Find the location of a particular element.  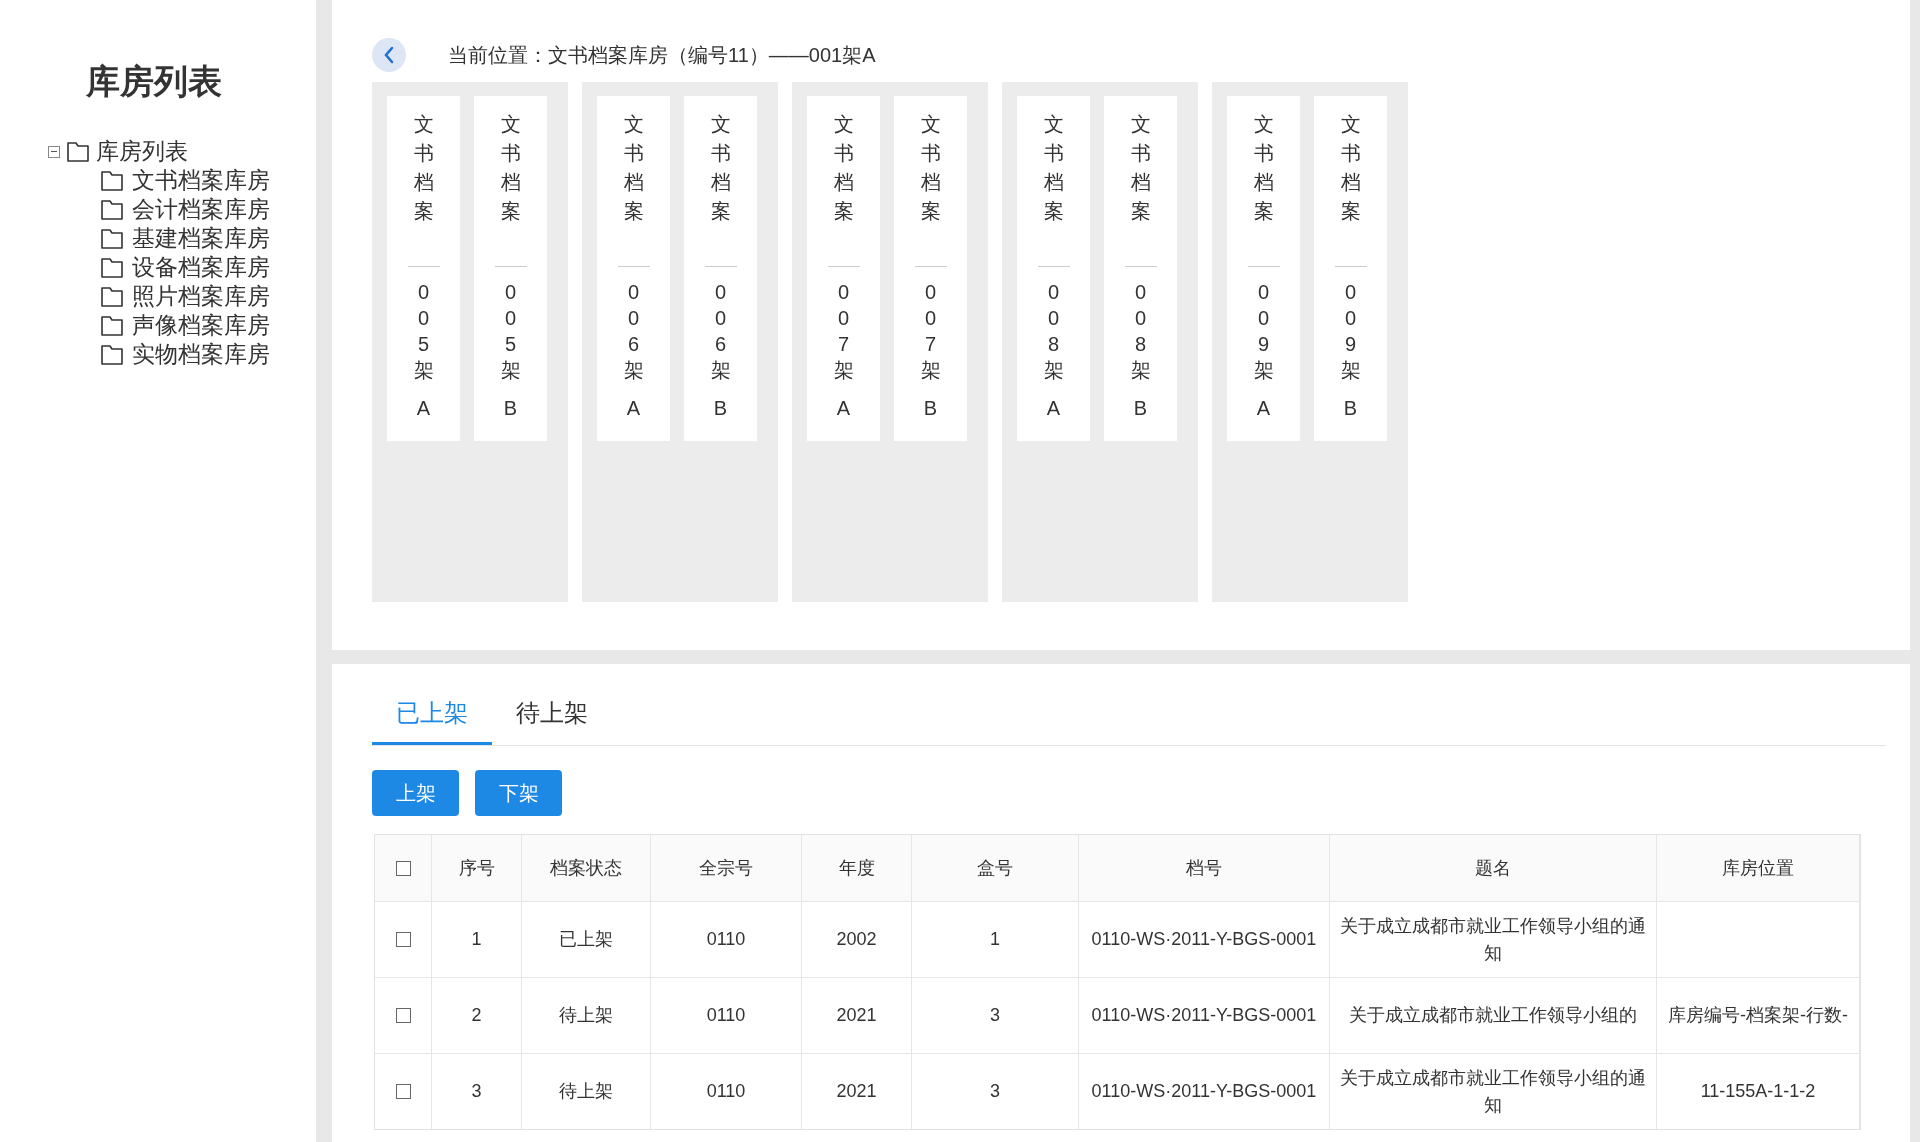

column-header: 序号 is located at coordinates (476, 868).